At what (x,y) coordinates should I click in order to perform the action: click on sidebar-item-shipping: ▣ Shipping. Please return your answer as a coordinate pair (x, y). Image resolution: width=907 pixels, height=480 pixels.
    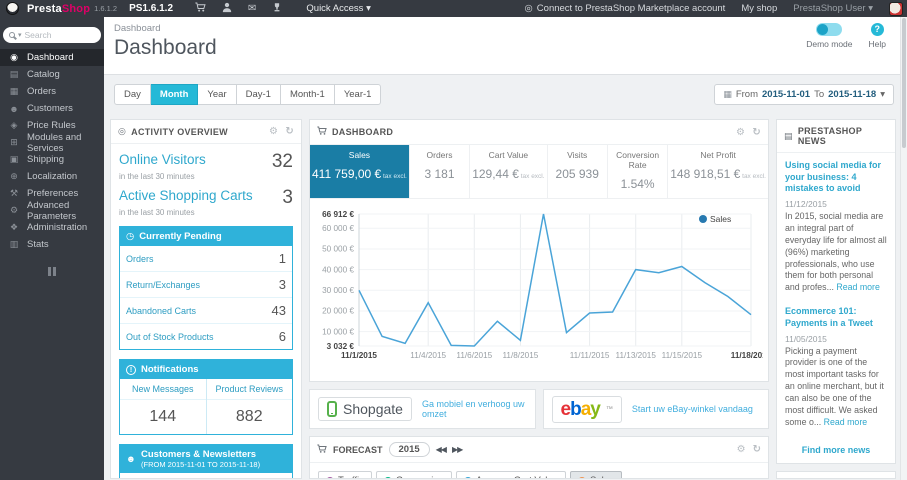
    Looking at the image, I should click on (52, 159).